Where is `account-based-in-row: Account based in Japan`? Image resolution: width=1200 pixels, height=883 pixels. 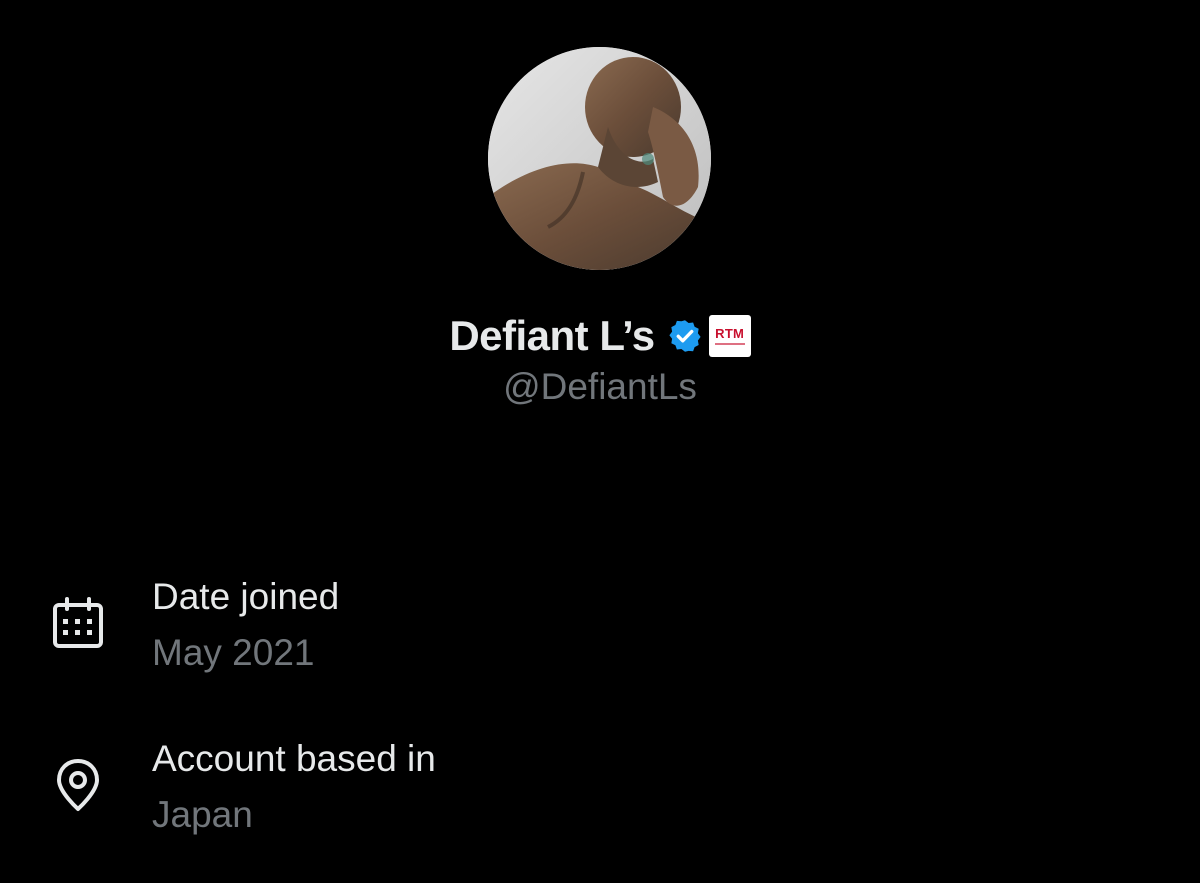 account-based-in-row: Account based in Japan is located at coordinates (600, 787).